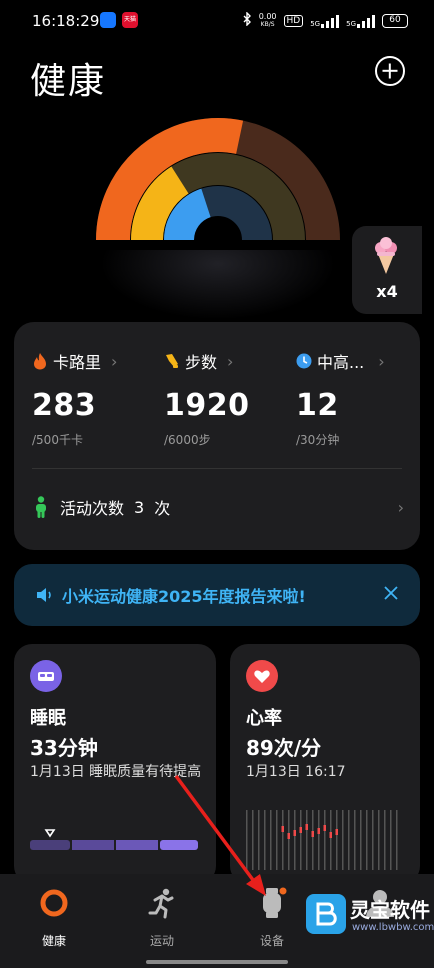 The height and width of the screenshot is (968, 434). I want to click on sim2-label: 5G, so click(351, 23).